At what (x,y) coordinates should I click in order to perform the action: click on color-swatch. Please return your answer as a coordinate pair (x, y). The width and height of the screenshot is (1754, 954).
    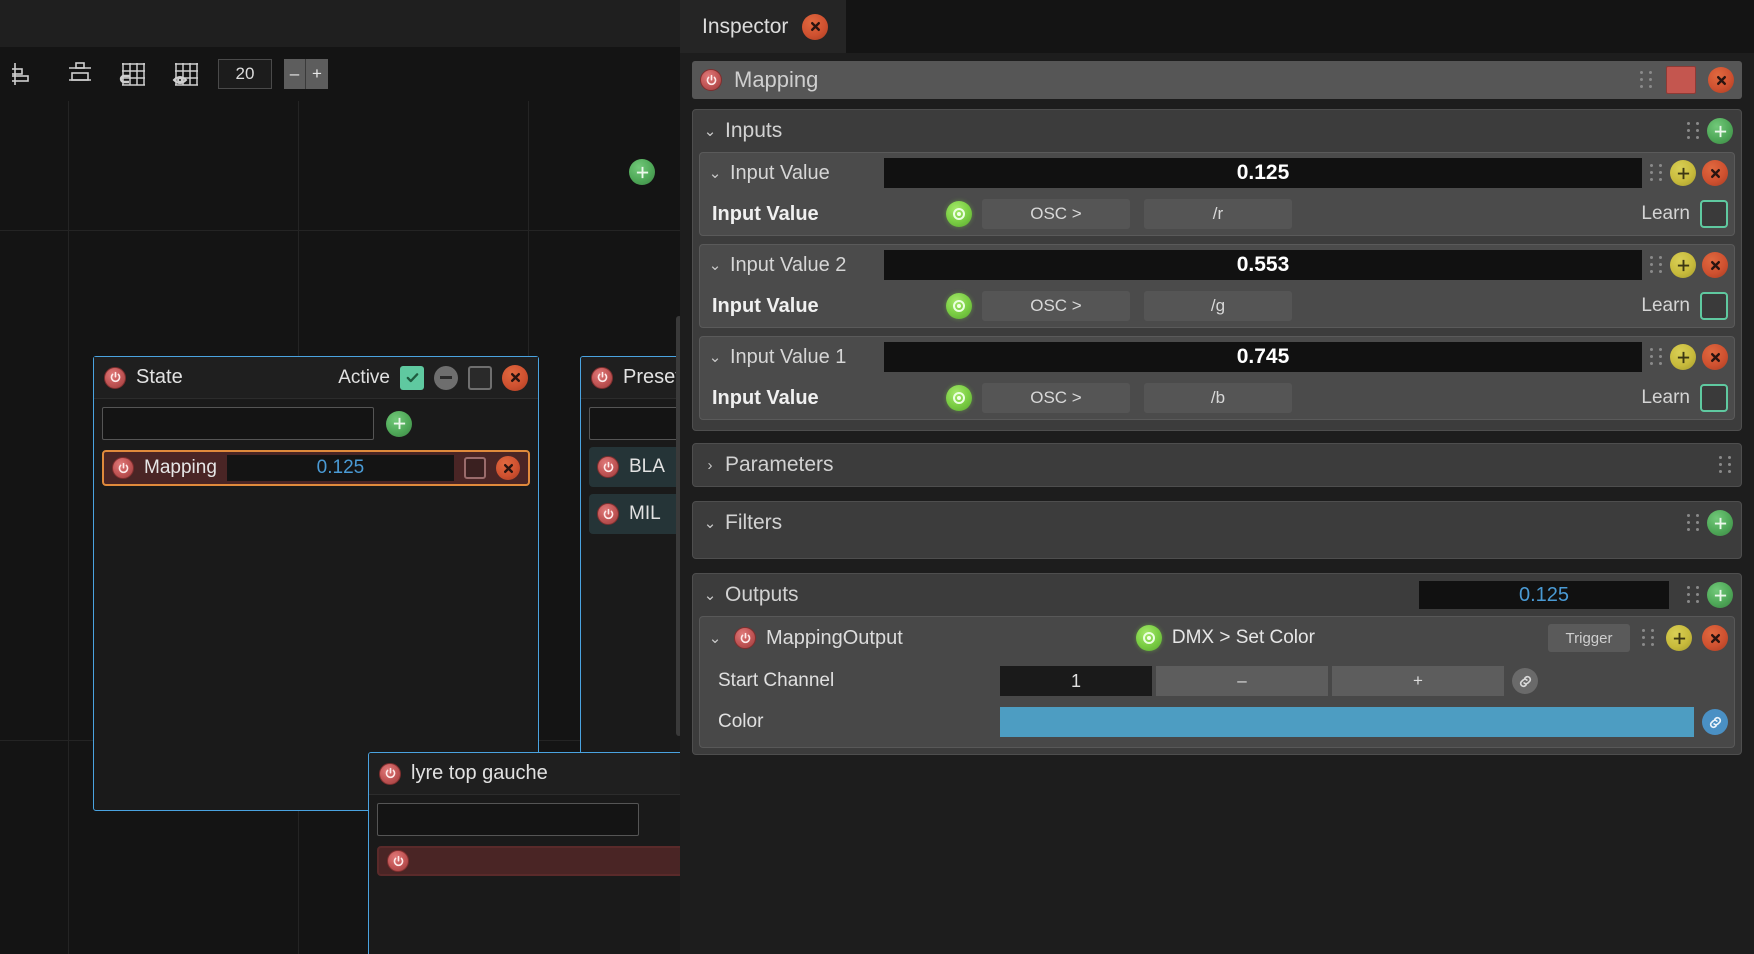
    Looking at the image, I should click on (1681, 80).